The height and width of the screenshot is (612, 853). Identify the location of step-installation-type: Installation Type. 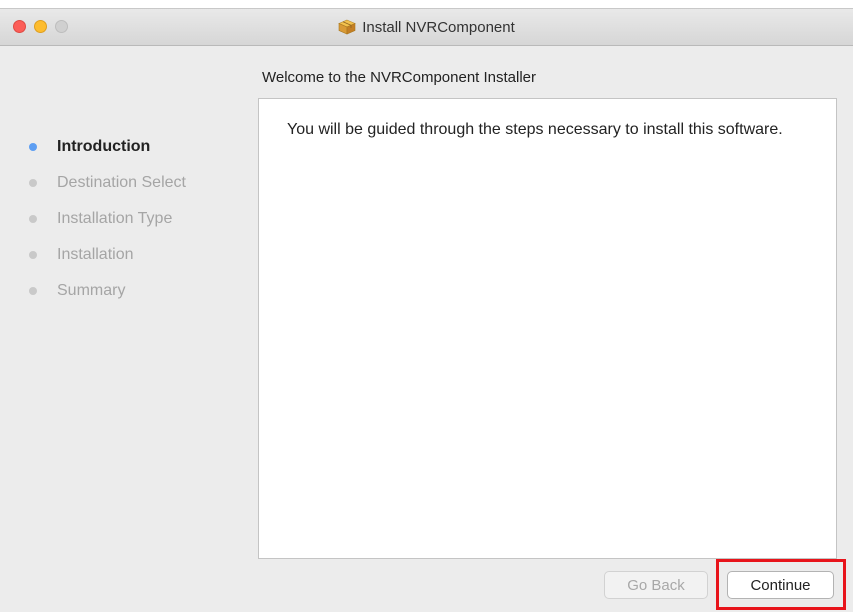
(107, 219).